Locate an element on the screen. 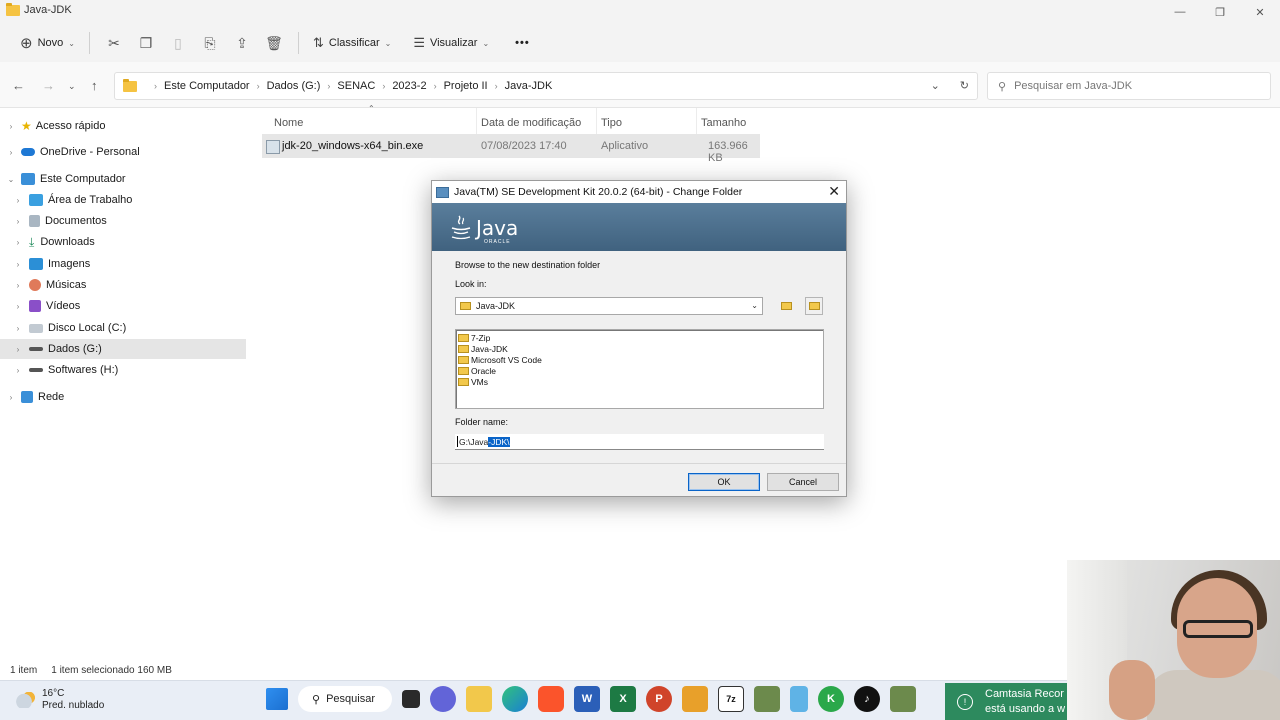 The width and height of the screenshot is (1280, 720). rename-icon: ⎘ is located at coordinates (210, 43).